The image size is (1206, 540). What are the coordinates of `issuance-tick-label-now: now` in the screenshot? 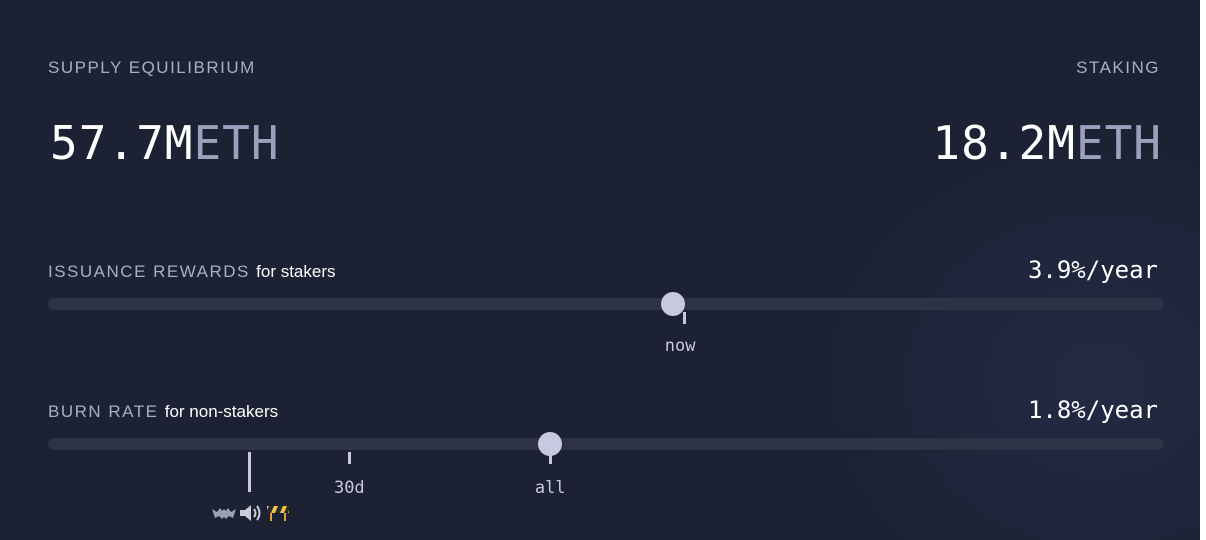 It's located at (680, 346).